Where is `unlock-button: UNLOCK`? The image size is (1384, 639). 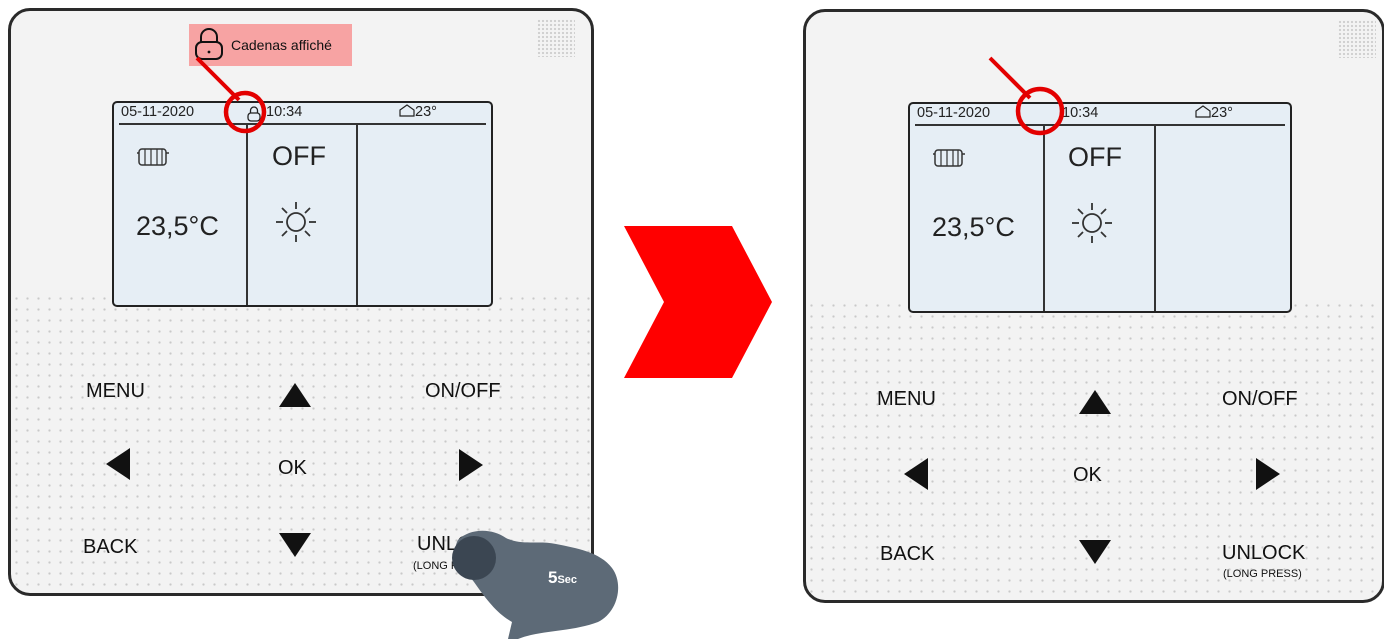
unlock-button: UNLOCK is located at coordinates (1263, 553).